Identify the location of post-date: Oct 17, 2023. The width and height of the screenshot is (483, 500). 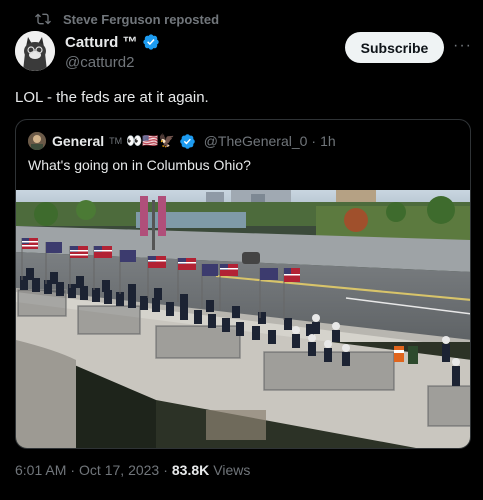
(119, 470).